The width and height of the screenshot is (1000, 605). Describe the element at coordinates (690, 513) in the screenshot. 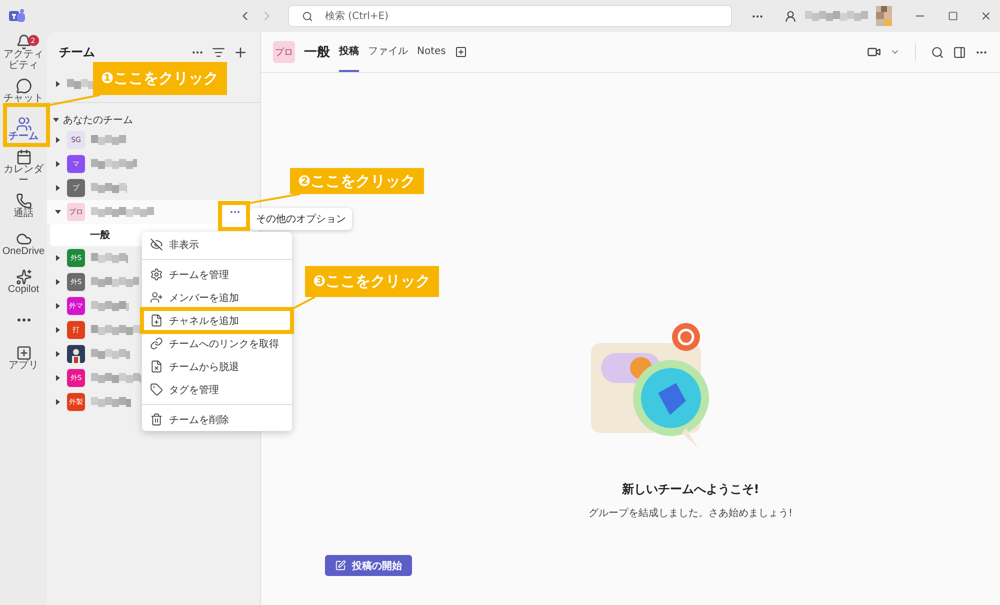

I see `welcome-subtitle: グループを結成しました。さあ始めましょう!` at that location.